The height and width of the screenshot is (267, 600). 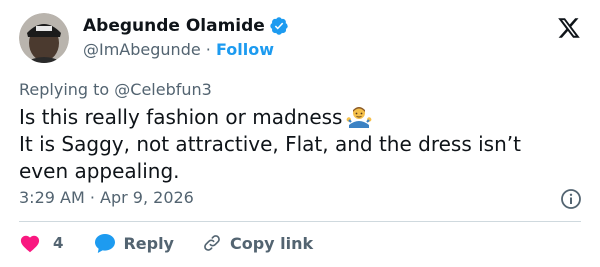 I want to click on timestamp: 3:29 AM · Apr 9, 2026, so click(x=106, y=198).